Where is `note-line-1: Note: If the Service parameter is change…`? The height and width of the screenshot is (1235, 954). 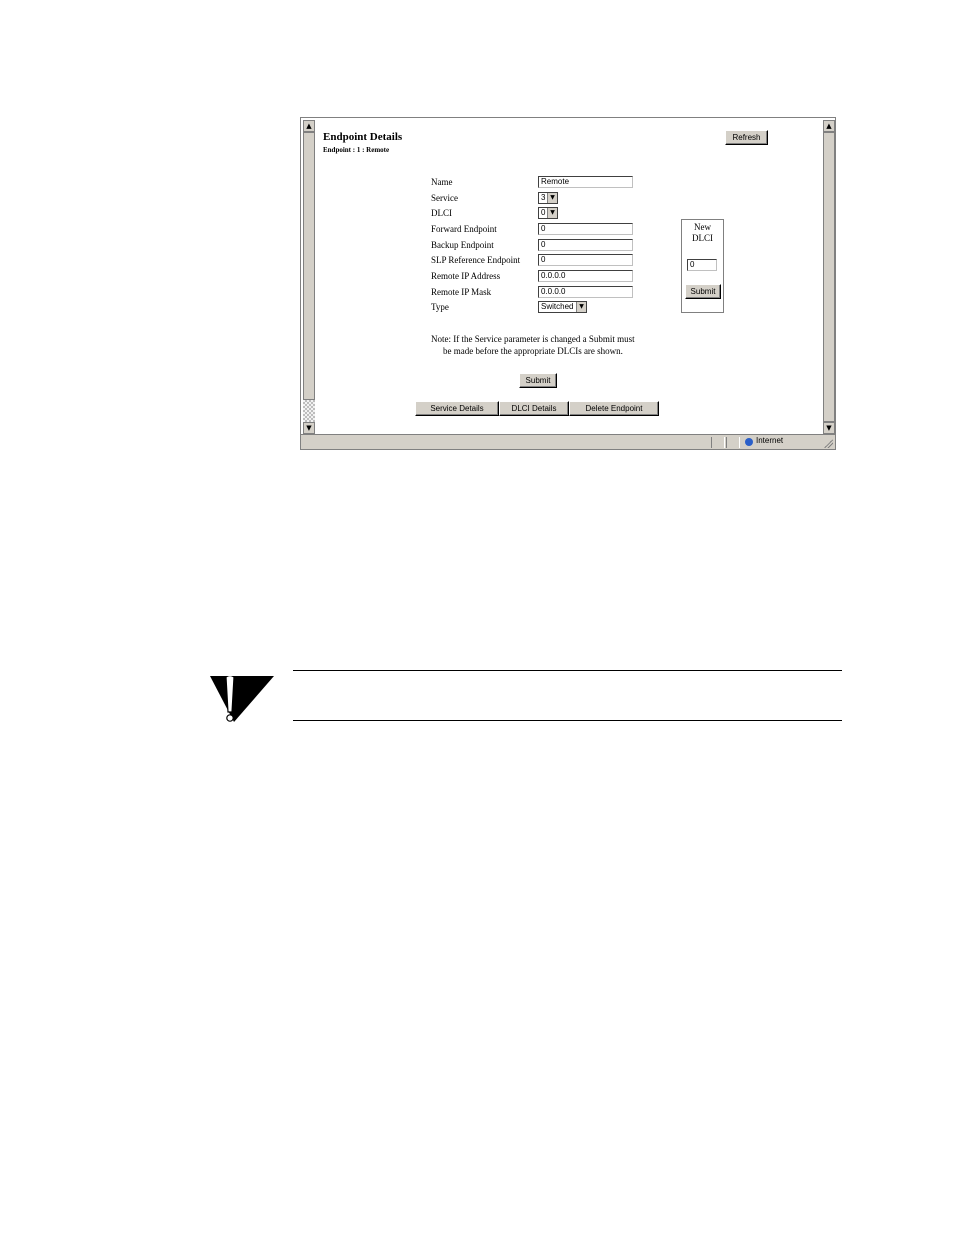
note-line-1: Note: If the Service parameter is change… is located at coordinates (533, 339).